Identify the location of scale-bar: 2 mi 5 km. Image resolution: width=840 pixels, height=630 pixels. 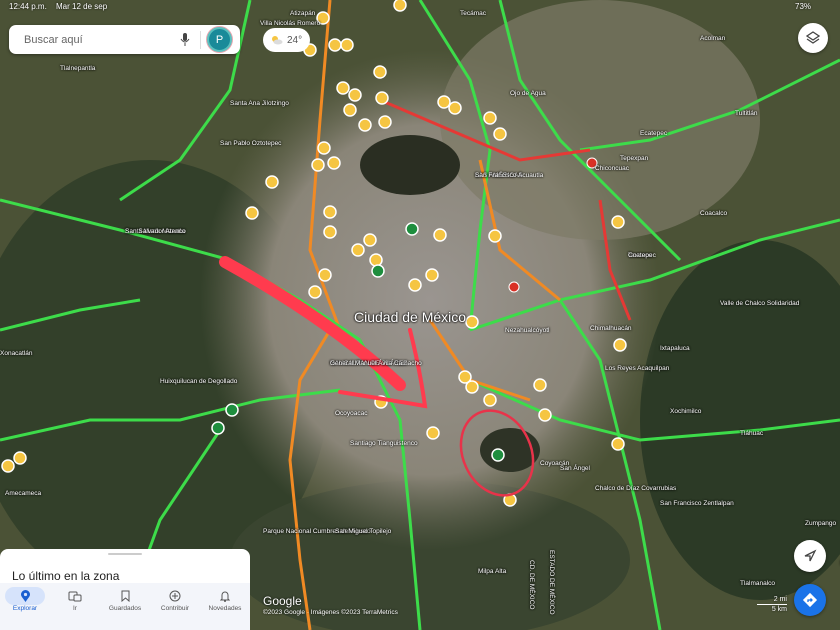
(772, 604).